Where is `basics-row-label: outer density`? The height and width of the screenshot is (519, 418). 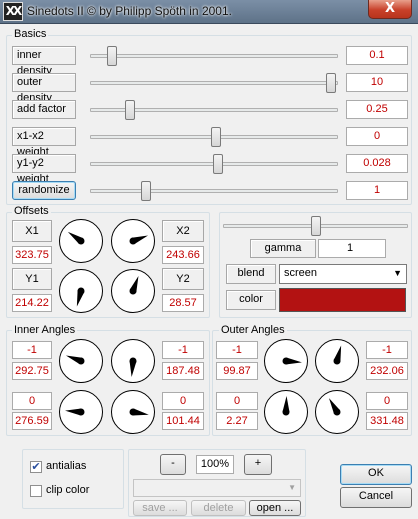 basics-row-label: outer density is located at coordinates (44, 88).